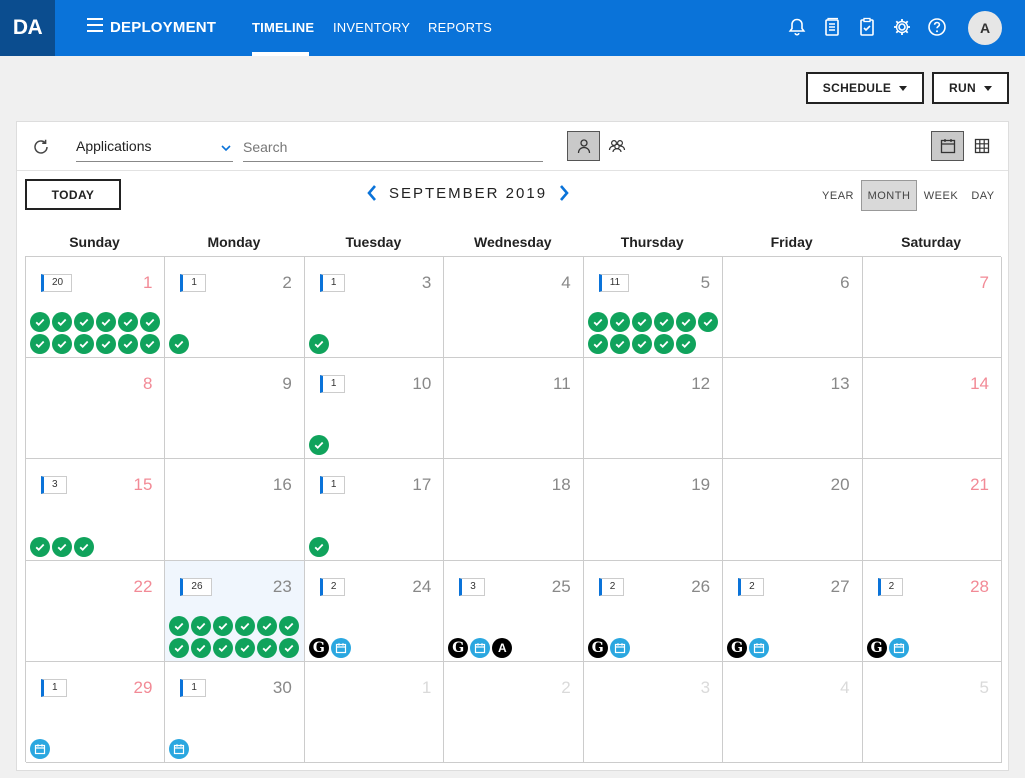  Describe the element at coordinates (889, 195) in the screenshot. I see `view-month-button: MONTH` at that location.